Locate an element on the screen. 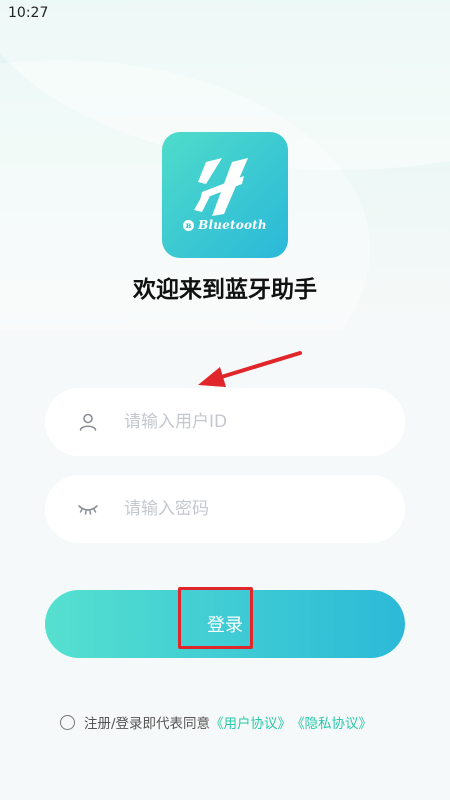 The height and width of the screenshot is (800, 450). annotation-arrow-icon is located at coordinates (250, 369).